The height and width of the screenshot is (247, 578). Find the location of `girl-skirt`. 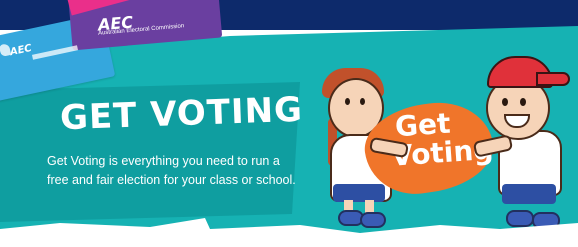

girl-skirt is located at coordinates (359, 193).